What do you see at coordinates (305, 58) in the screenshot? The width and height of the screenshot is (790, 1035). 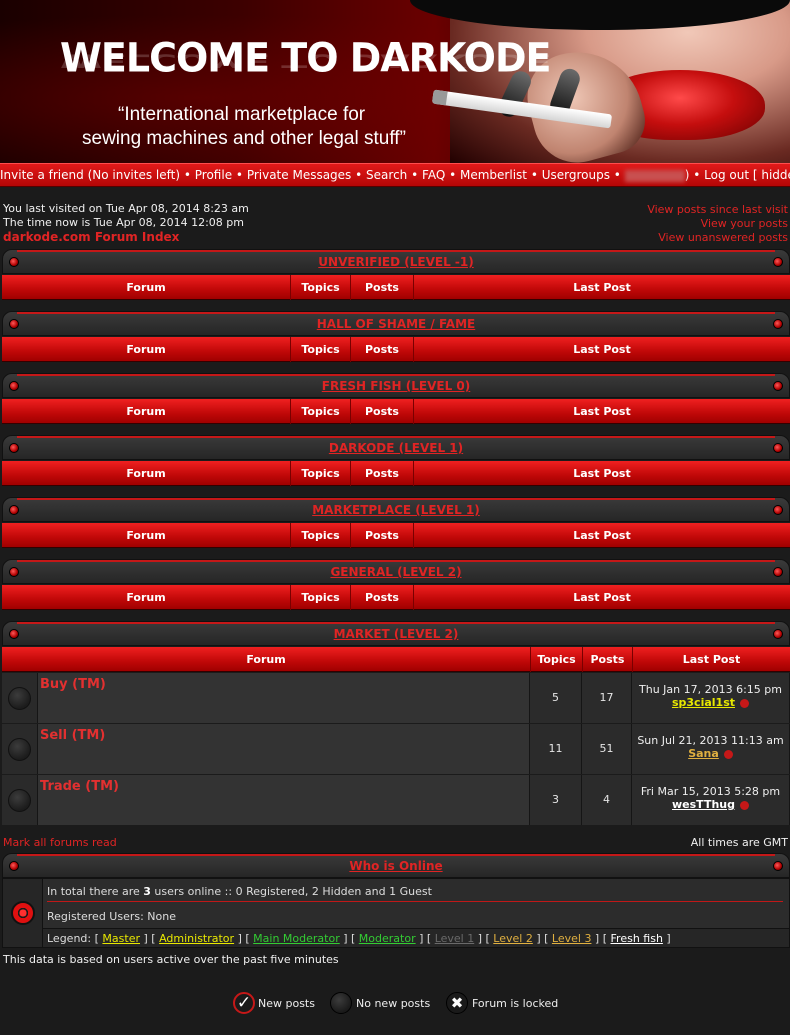 I see `banner-title: WELCOME TO DARKODE` at bounding box center [305, 58].